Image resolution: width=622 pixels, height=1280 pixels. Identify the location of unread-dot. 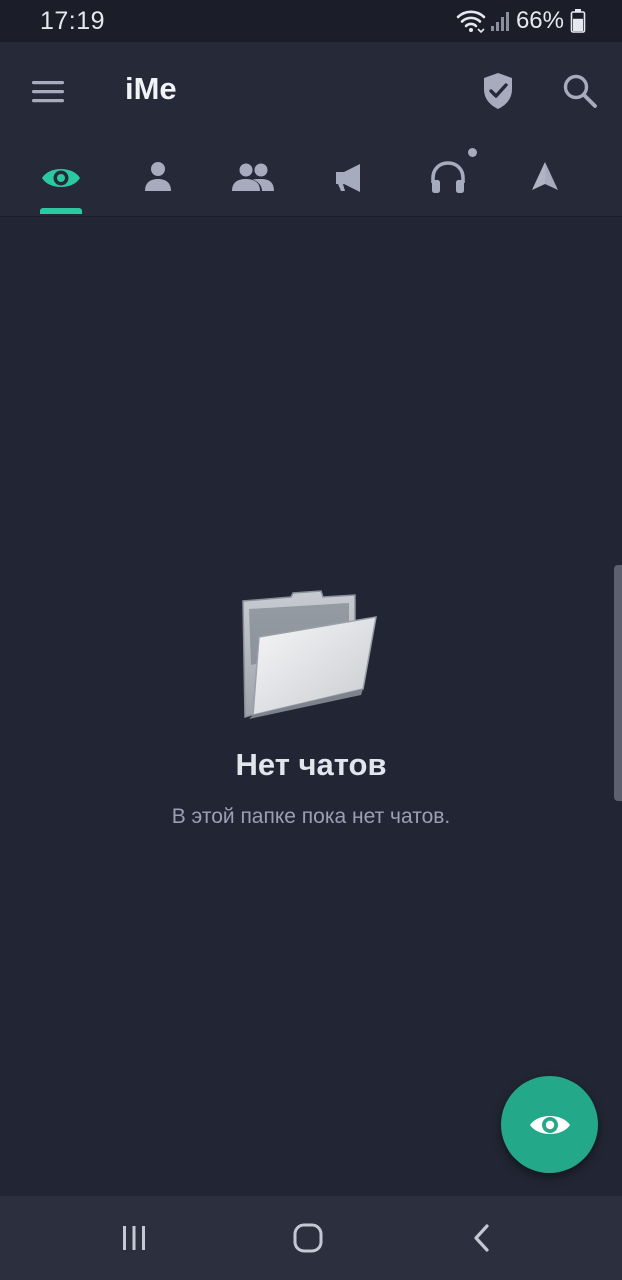
(472, 152).